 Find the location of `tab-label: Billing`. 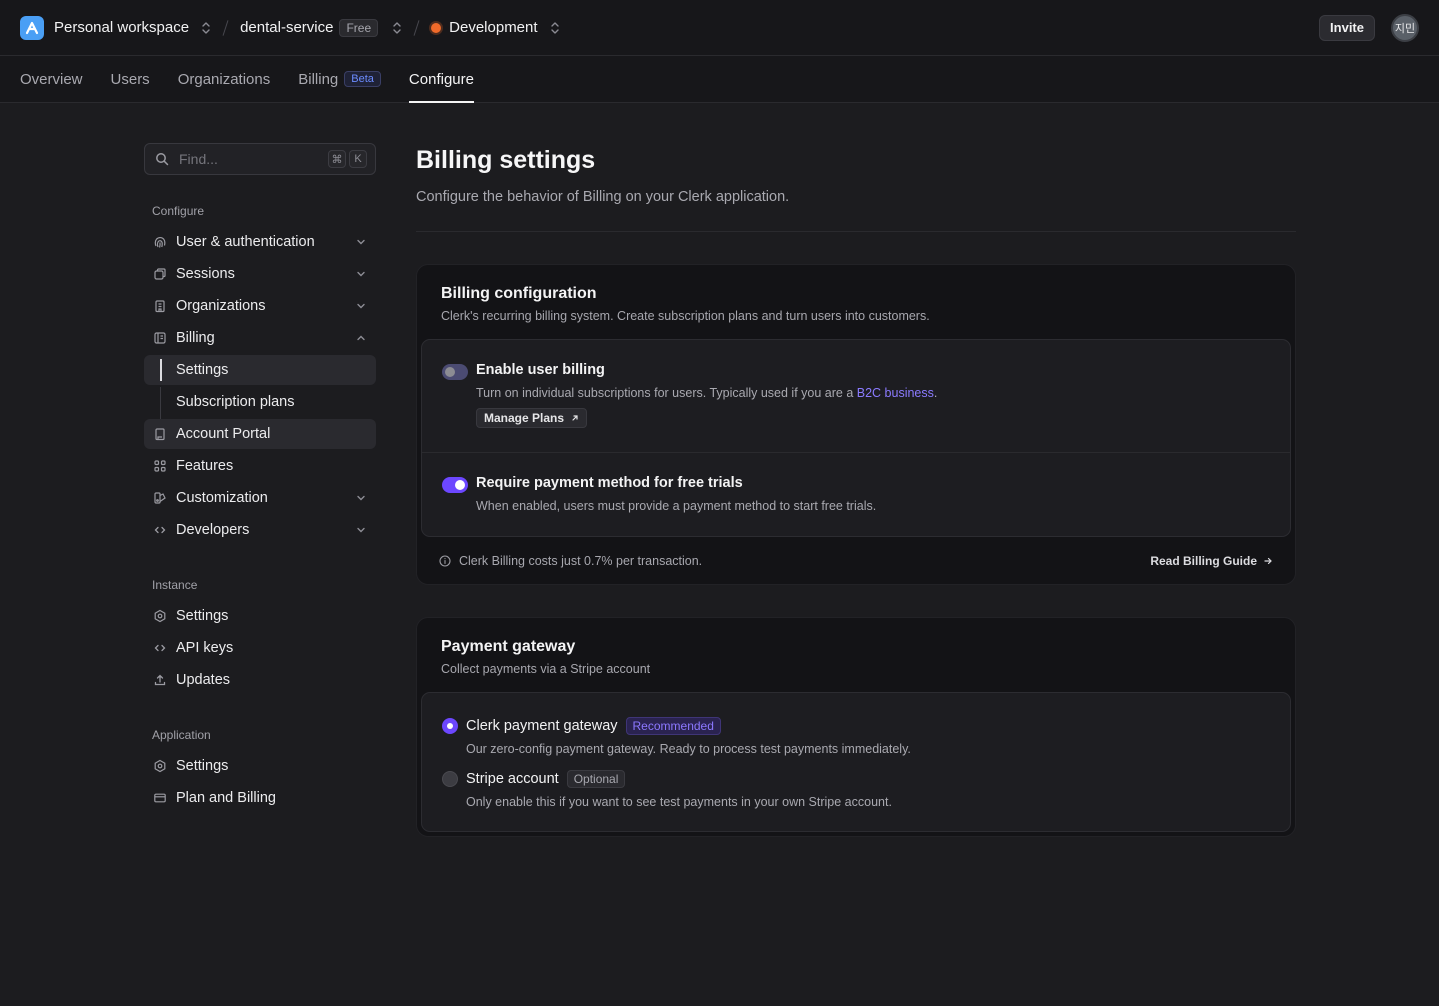

tab-label: Billing is located at coordinates (318, 79).